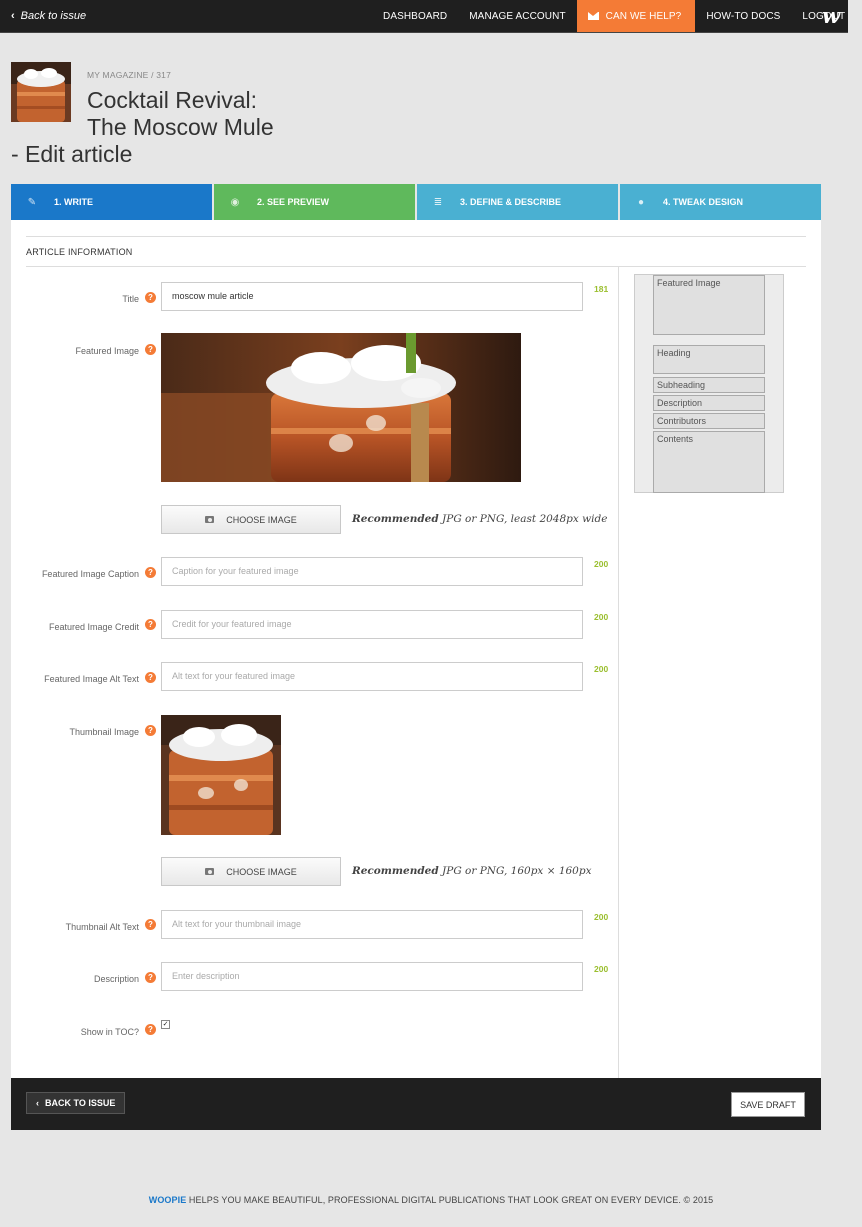  What do you see at coordinates (221, 775) in the screenshot?
I see `thumbnail-image-preview` at bounding box center [221, 775].